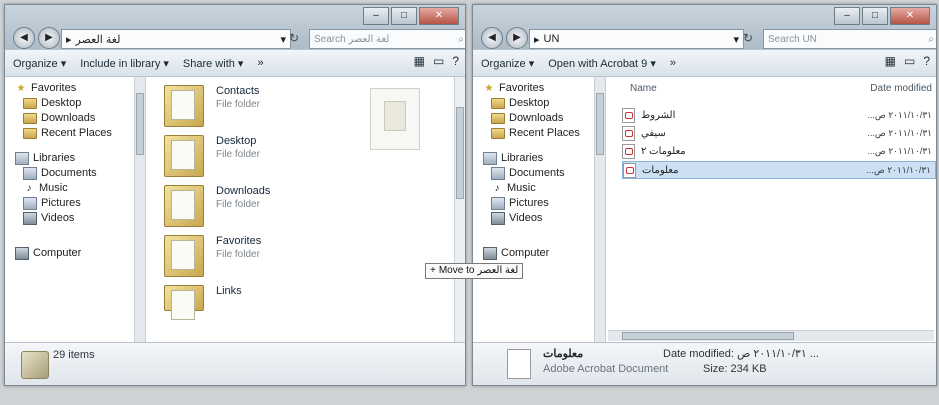  Describe the element at coordinates (504, 38) in the screenshot. I see `nav-buttons: ◀ ▶` at that location.